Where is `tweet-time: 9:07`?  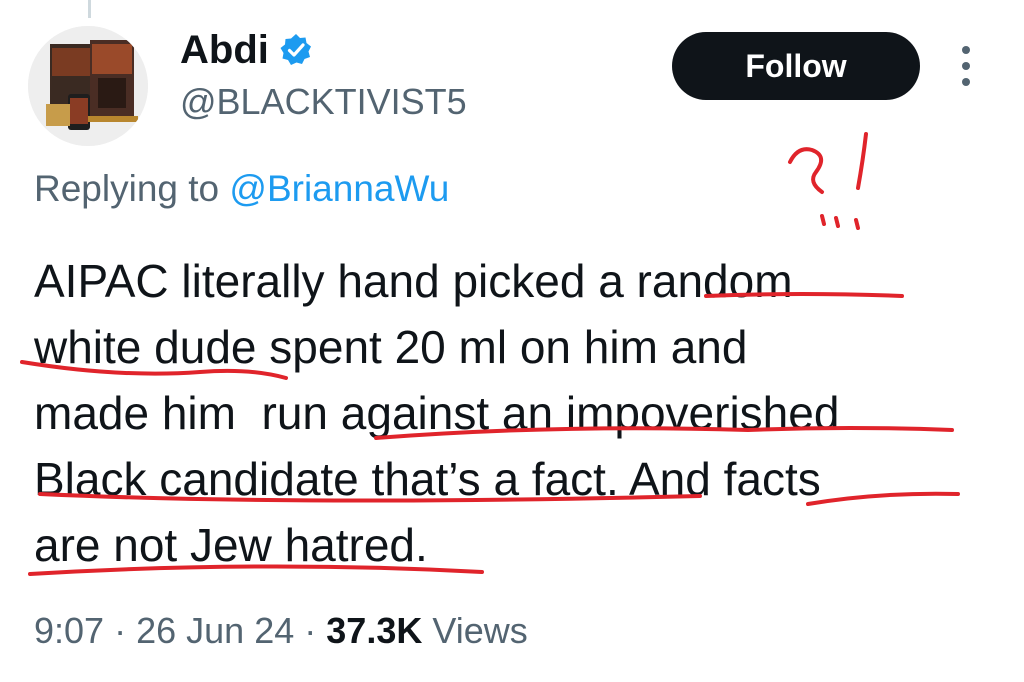 tweet-time: 9:07 is located at coordinates (69, 630).